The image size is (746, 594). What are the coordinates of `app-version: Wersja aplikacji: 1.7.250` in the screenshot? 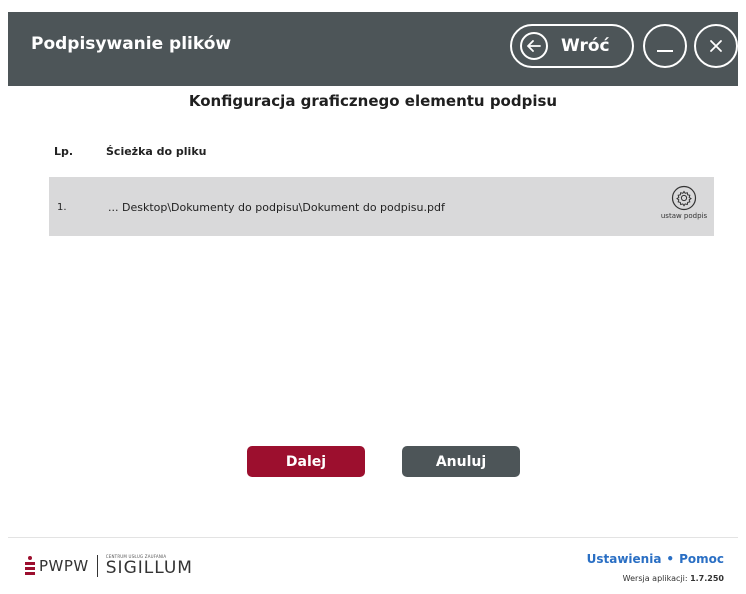 It's located at (673, 578).